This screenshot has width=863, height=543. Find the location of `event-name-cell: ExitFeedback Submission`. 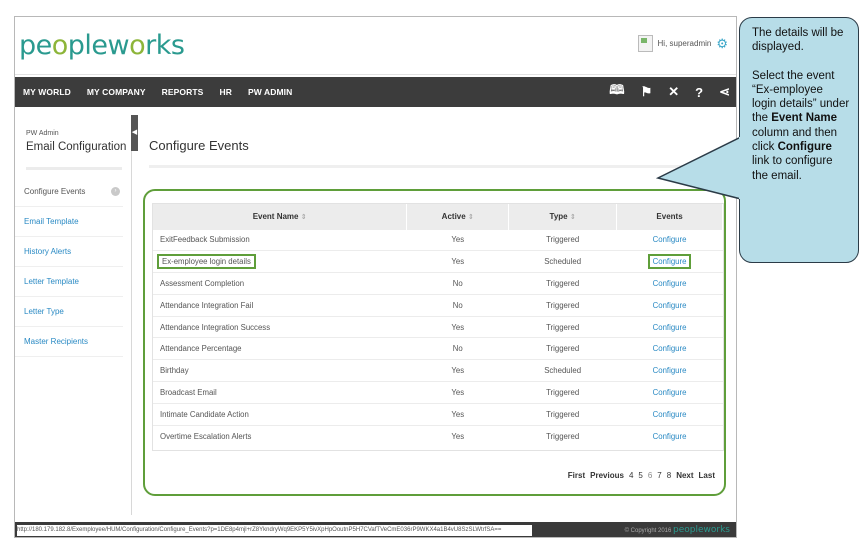

event-name-cell: ExitFeedback Submission is located at coordinates (280, 239).